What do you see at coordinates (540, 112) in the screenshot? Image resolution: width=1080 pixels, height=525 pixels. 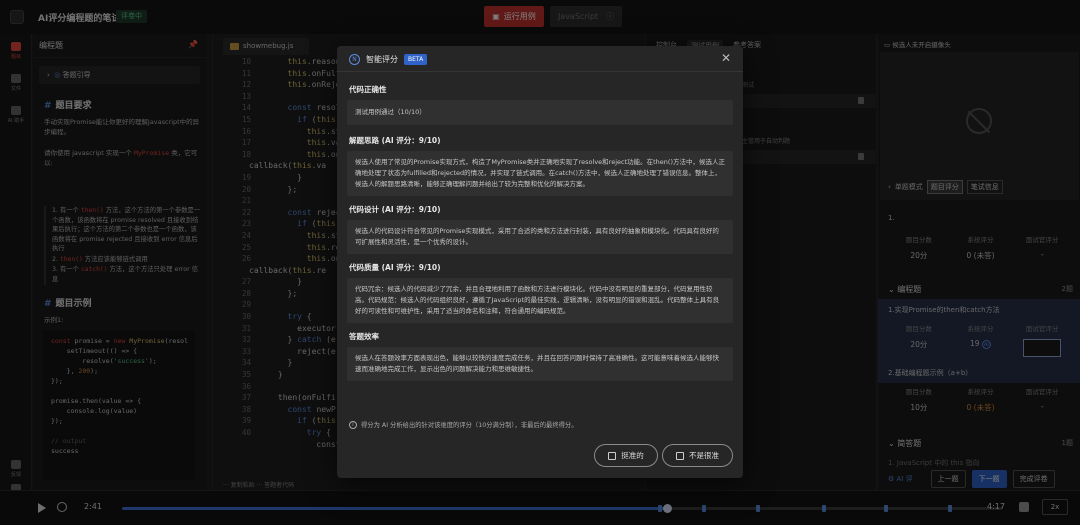 I see `section-text: 测试用例通过（10/10）` at bounding box center [540, 112].